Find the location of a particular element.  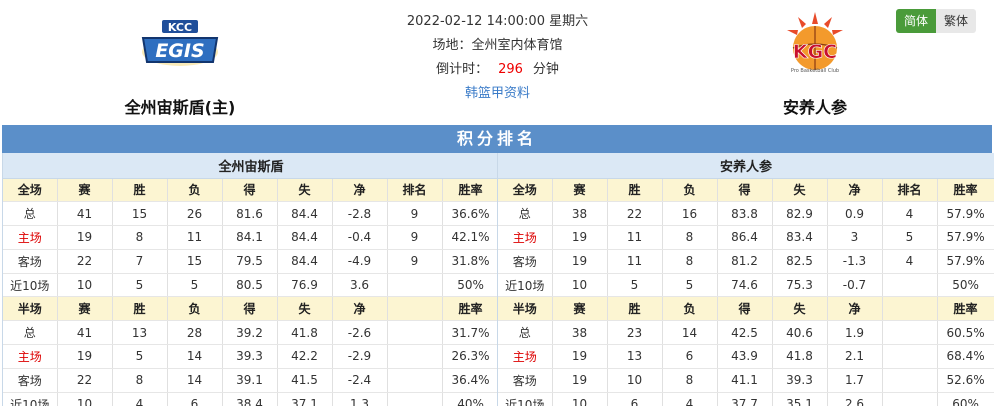

table-cell: 38.4 is located at coordinates (250, 399).